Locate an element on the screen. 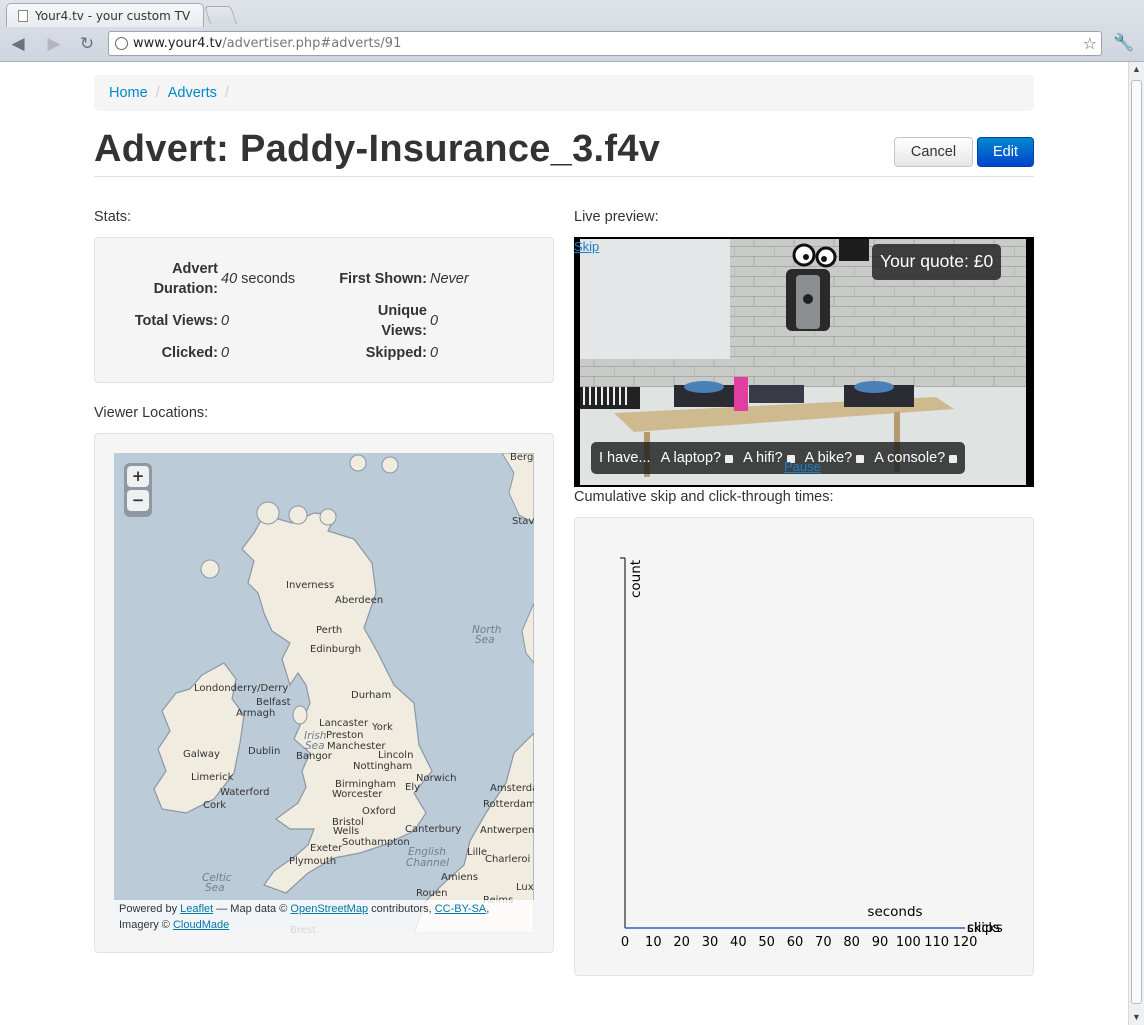 This screenshot has width=1144, height=1025. cumulative-heading: Cumulative skip and click-through times: is located at coordinates (704, 497).